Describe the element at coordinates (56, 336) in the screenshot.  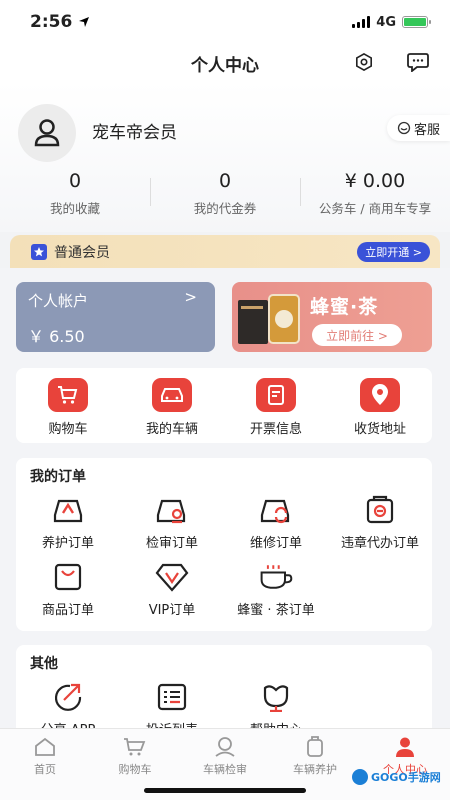
I see `account-balance: ￥ 6.50` at that location.